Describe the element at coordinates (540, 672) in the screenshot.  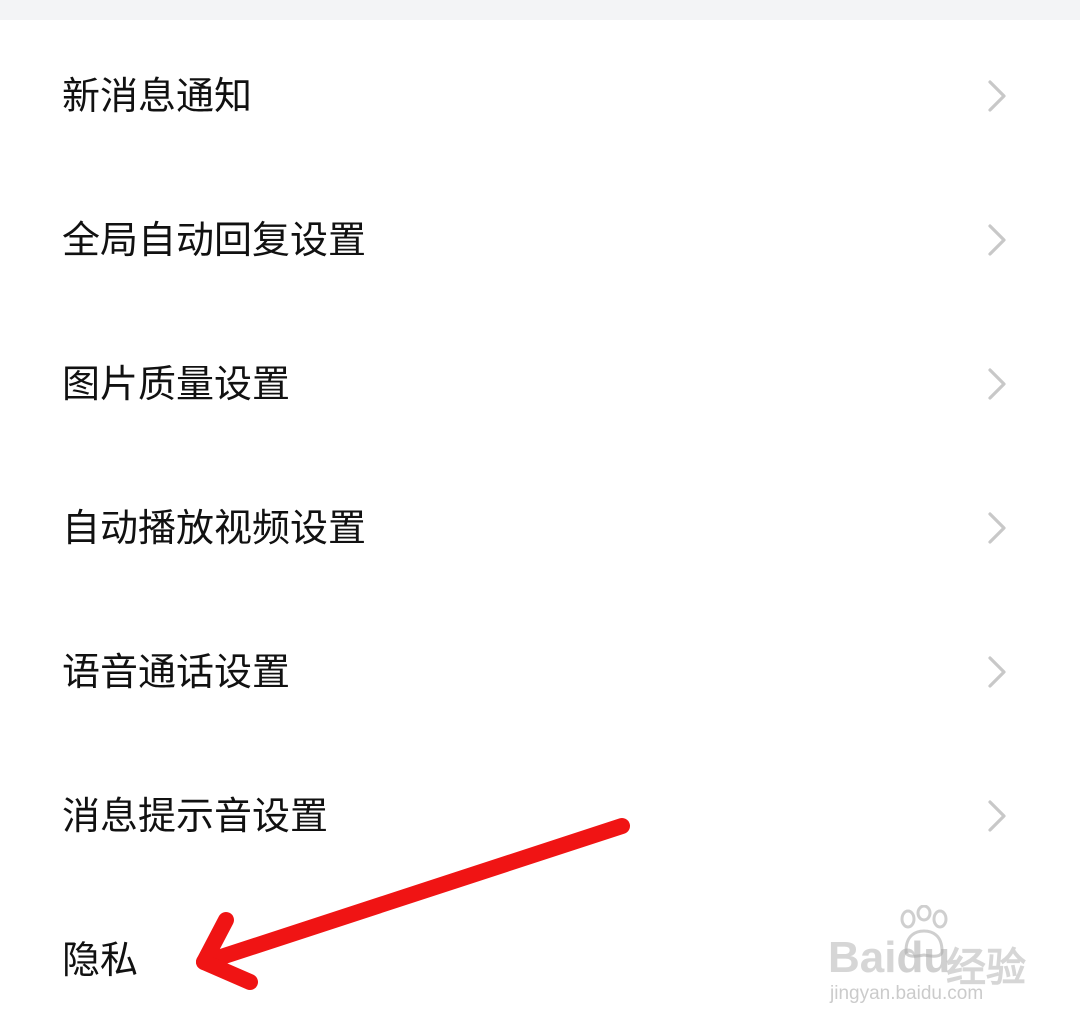
I see `settings-item-voice-call: 语音通话设置` at that location.